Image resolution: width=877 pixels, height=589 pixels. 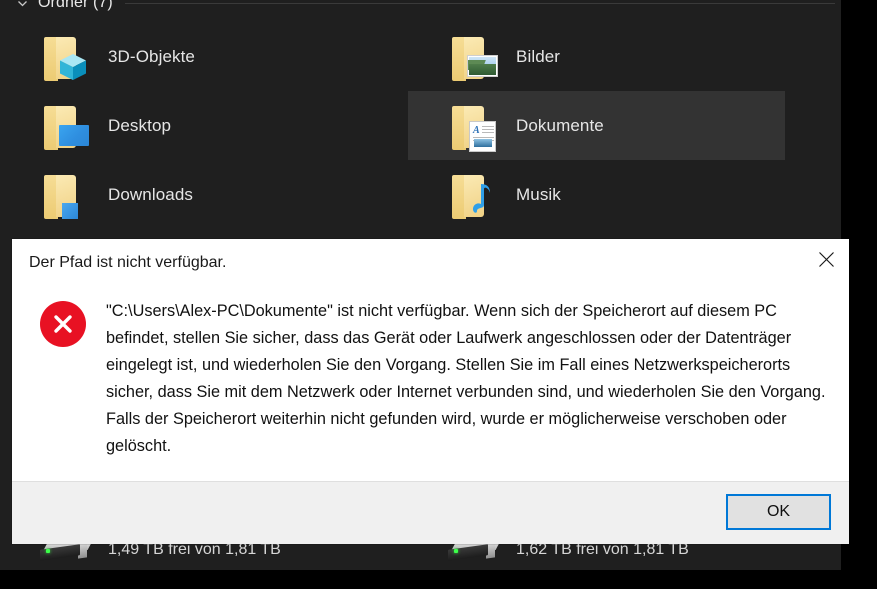 What do you see at coordinates (204, 125) in the screenshot?
I see `folder-item-desktop: Desktop` at bounding box center [204, 125].